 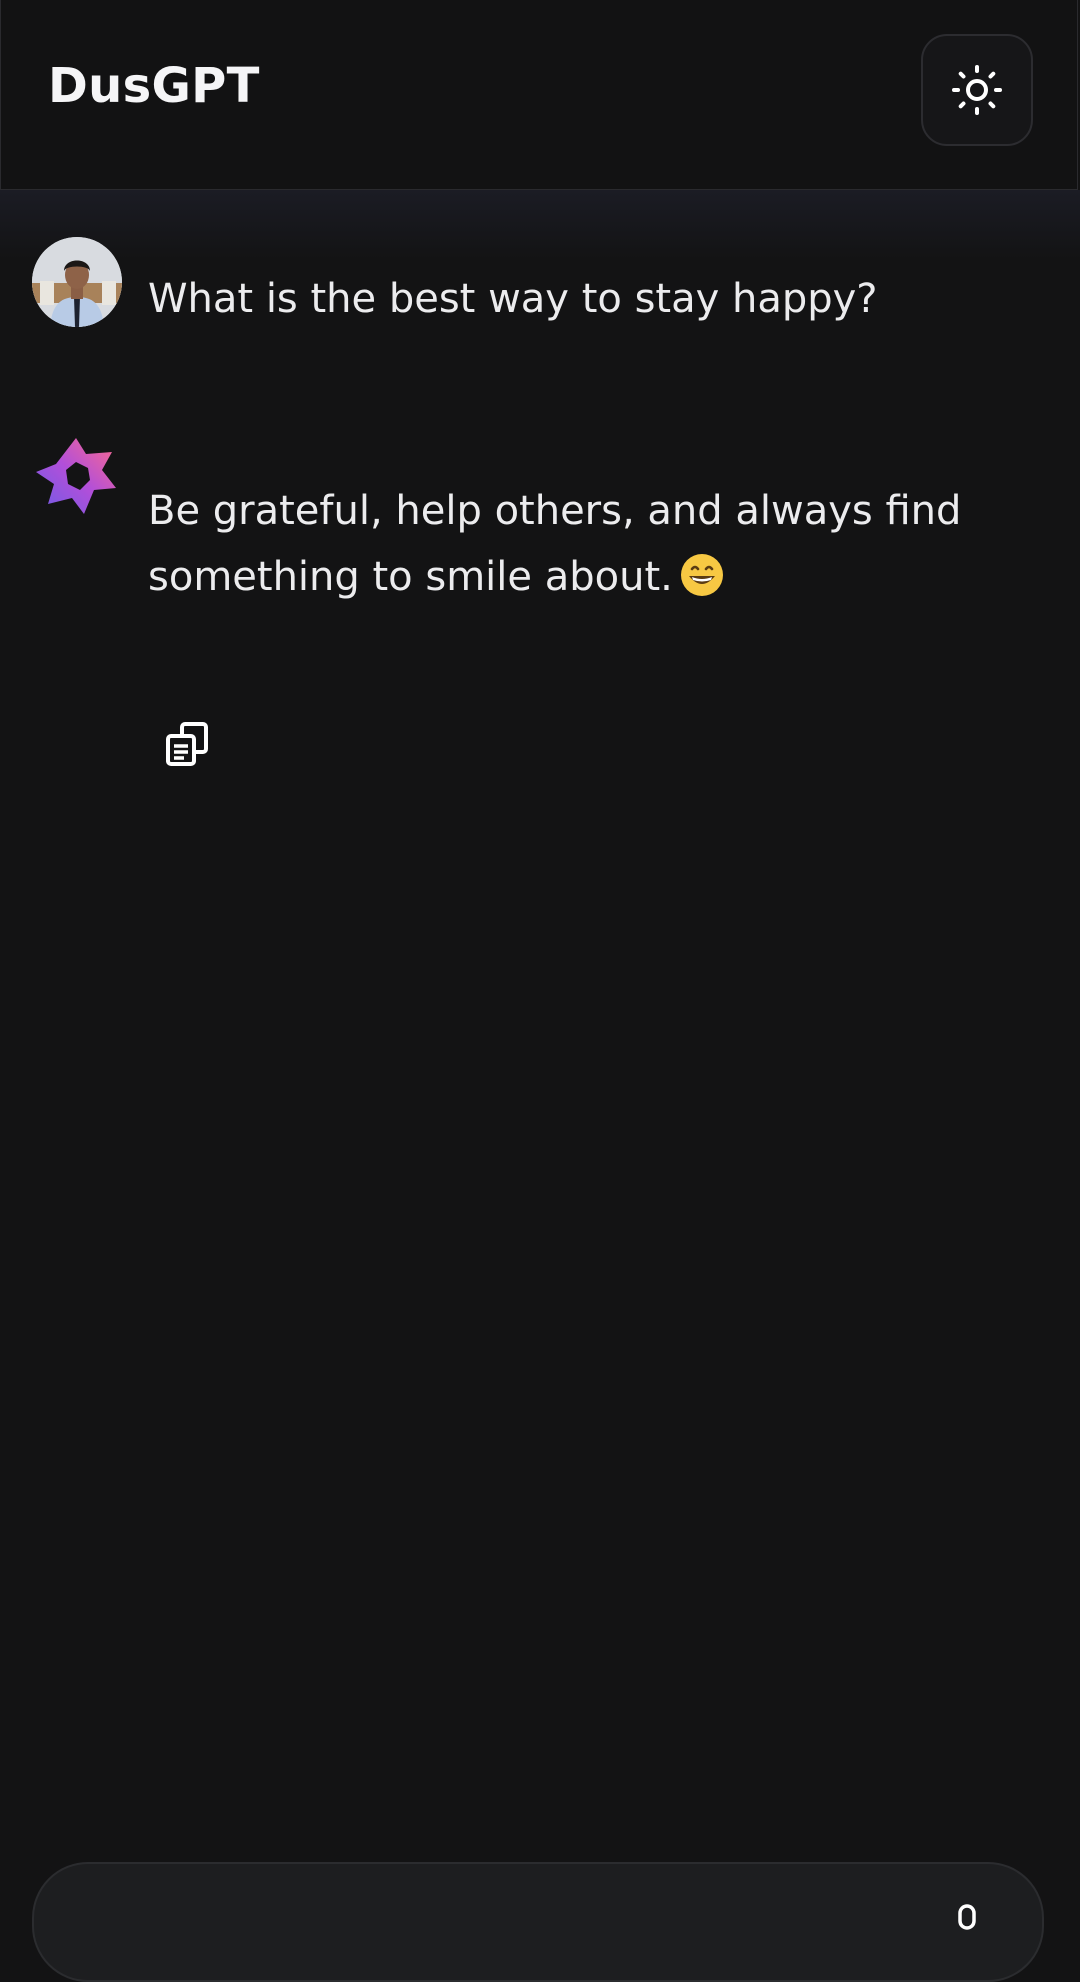 What do you see at coordinates (540, 225) in the screenshot?
I see `header-shadow` at bounding box center [540, 225].